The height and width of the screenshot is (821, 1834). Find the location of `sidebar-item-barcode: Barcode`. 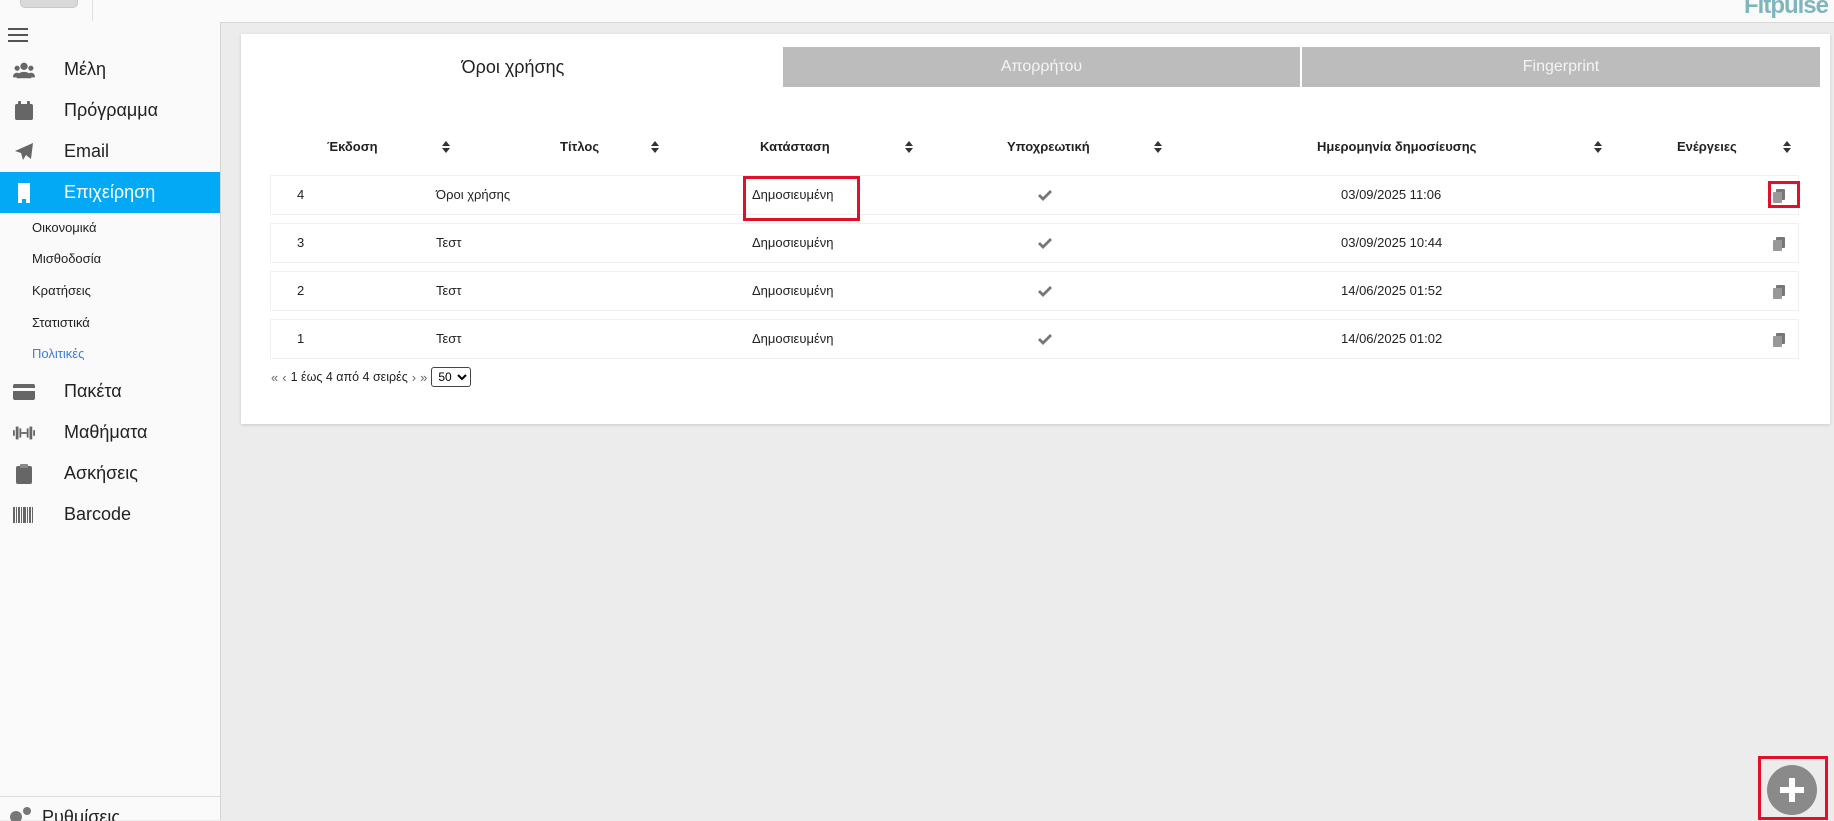

sidebar-item-barcode: Barcode is located at coordinates (110, 514).